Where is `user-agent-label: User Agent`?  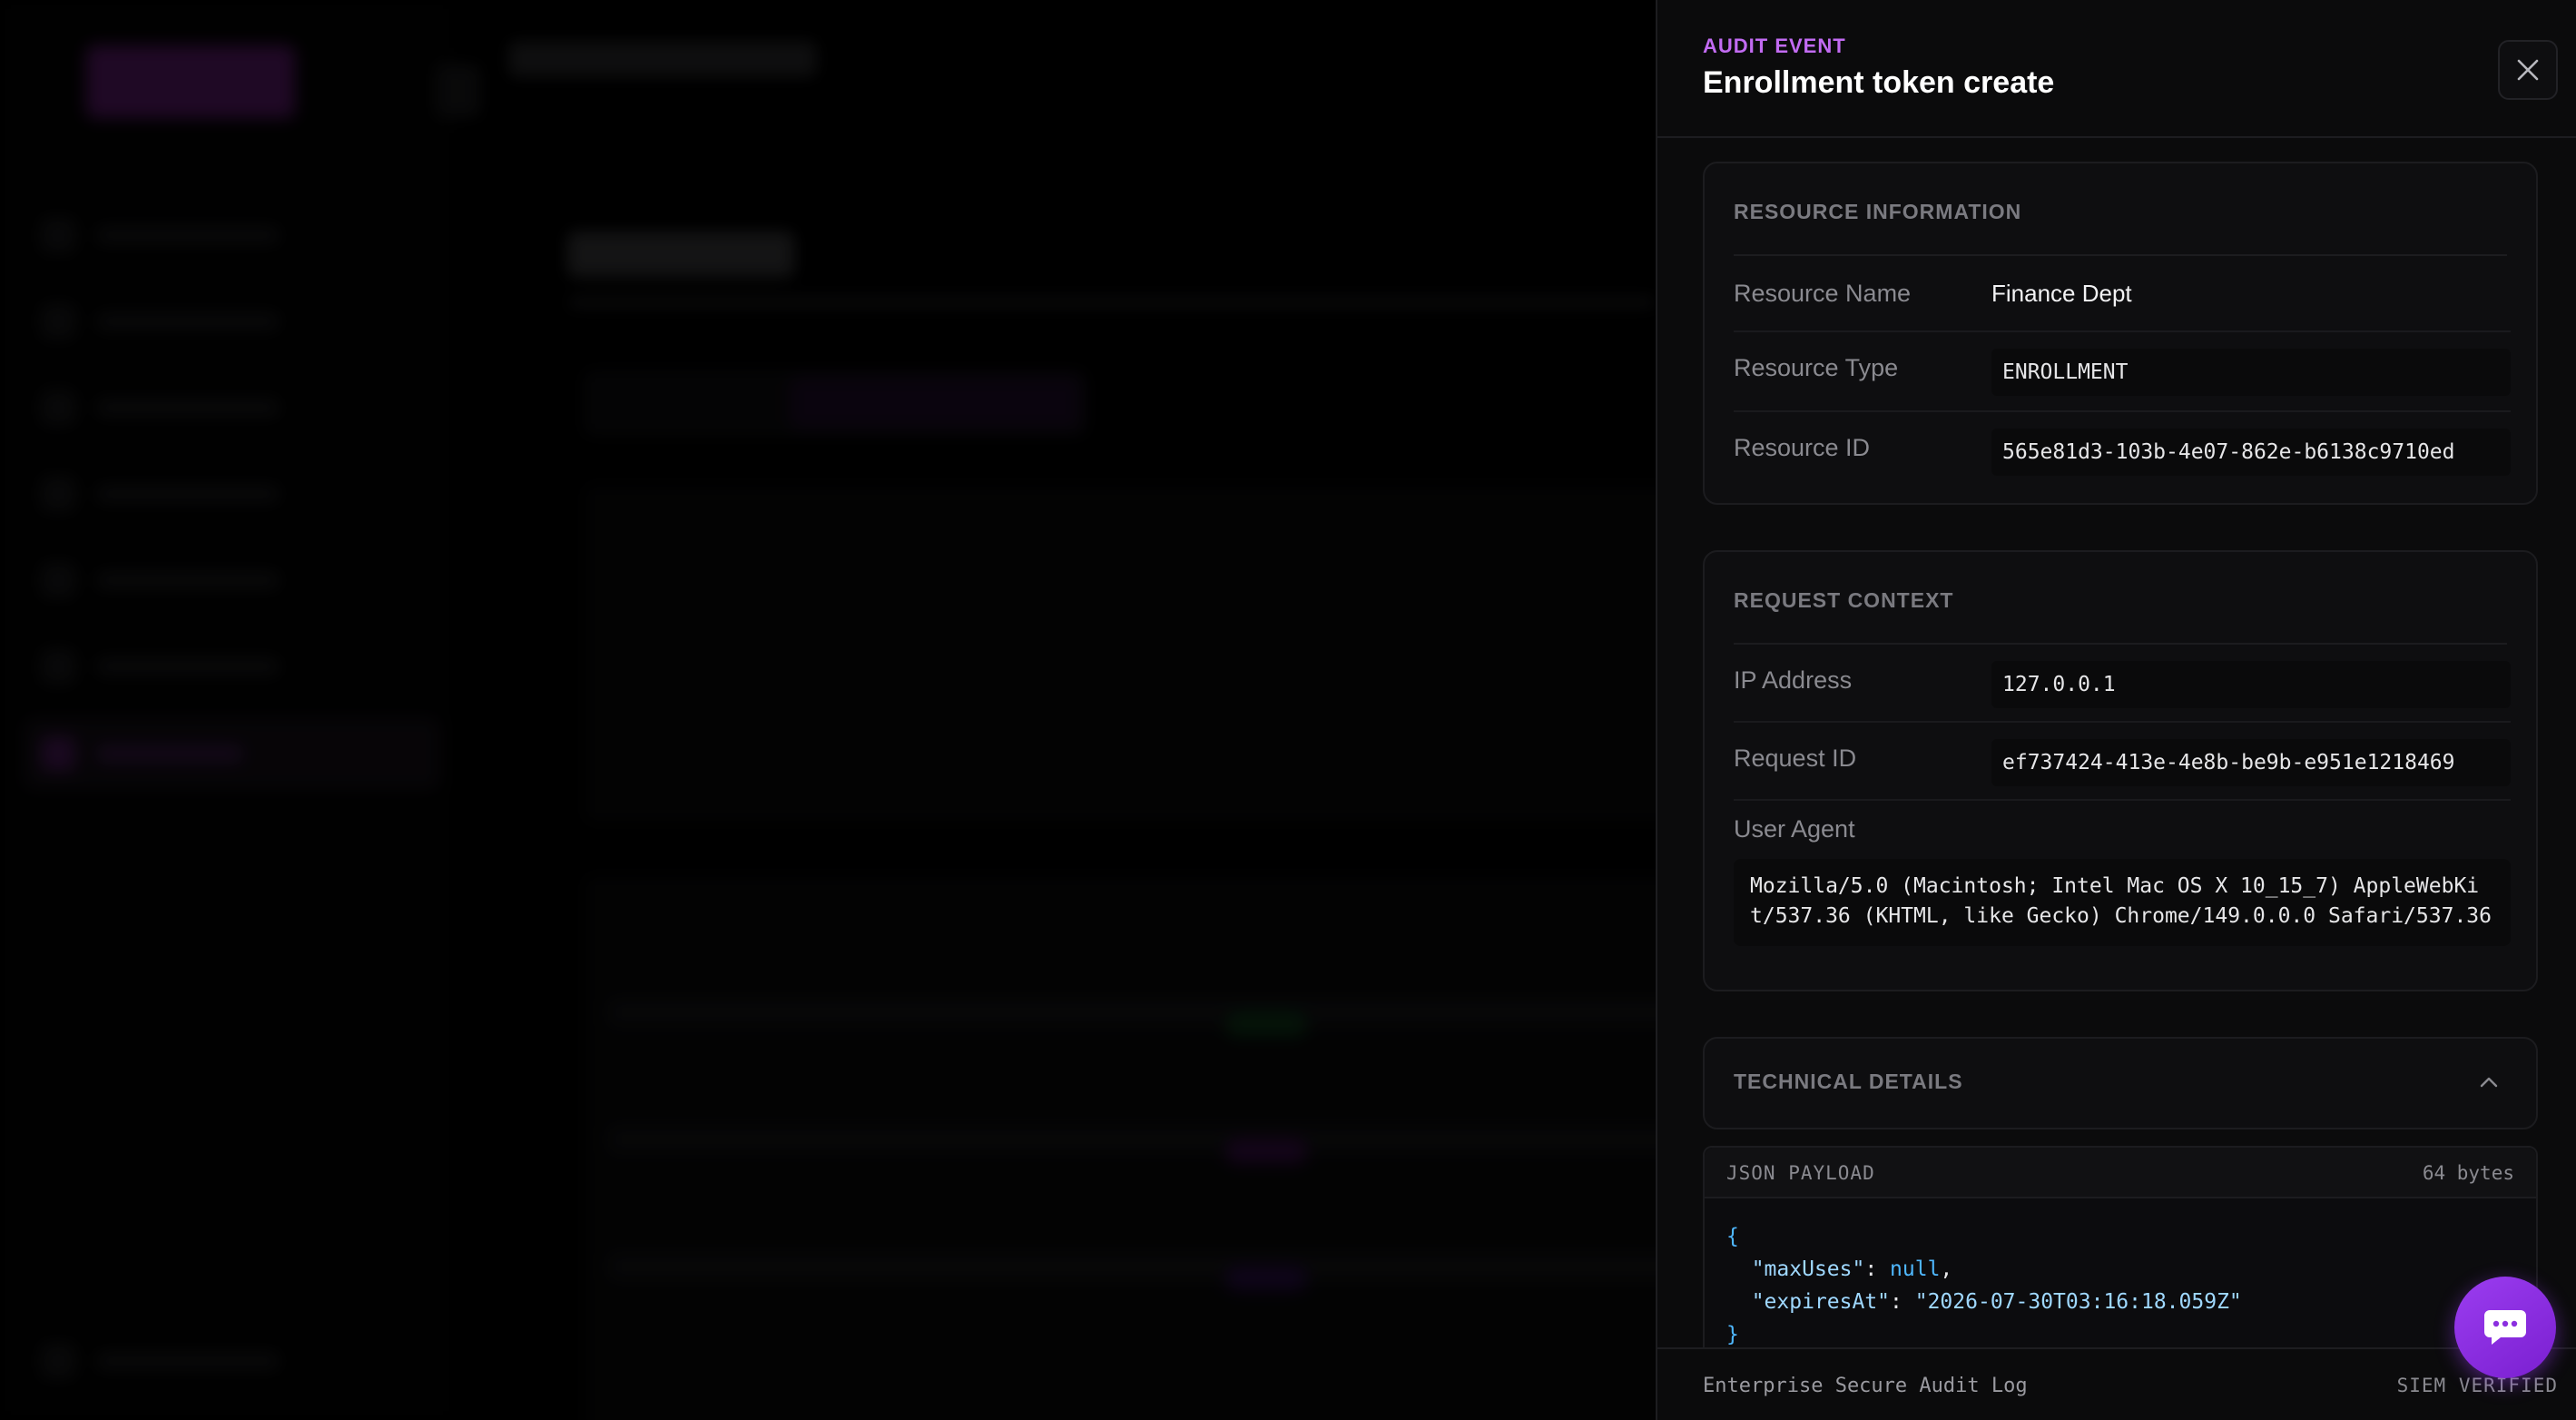
user-agent-label: User Agent is located at coordinates (1794, 829).